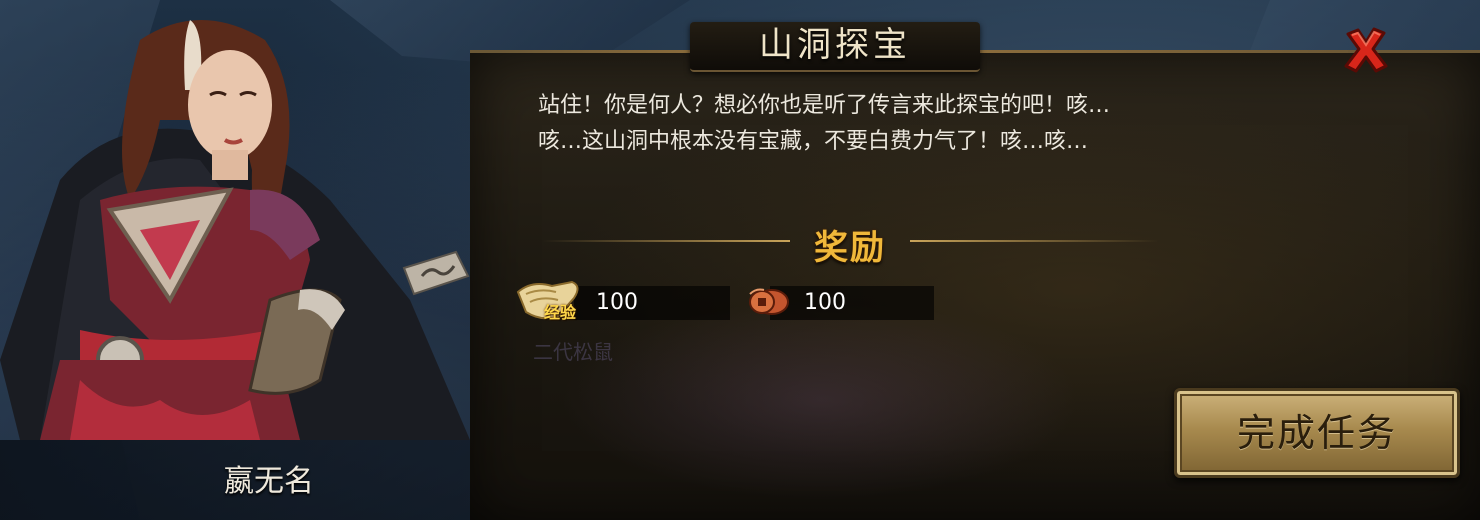  What do you see at coordinates (769, 301) in the screenshot?
I see `coin-string-icon` at bounding box center [769, 301].